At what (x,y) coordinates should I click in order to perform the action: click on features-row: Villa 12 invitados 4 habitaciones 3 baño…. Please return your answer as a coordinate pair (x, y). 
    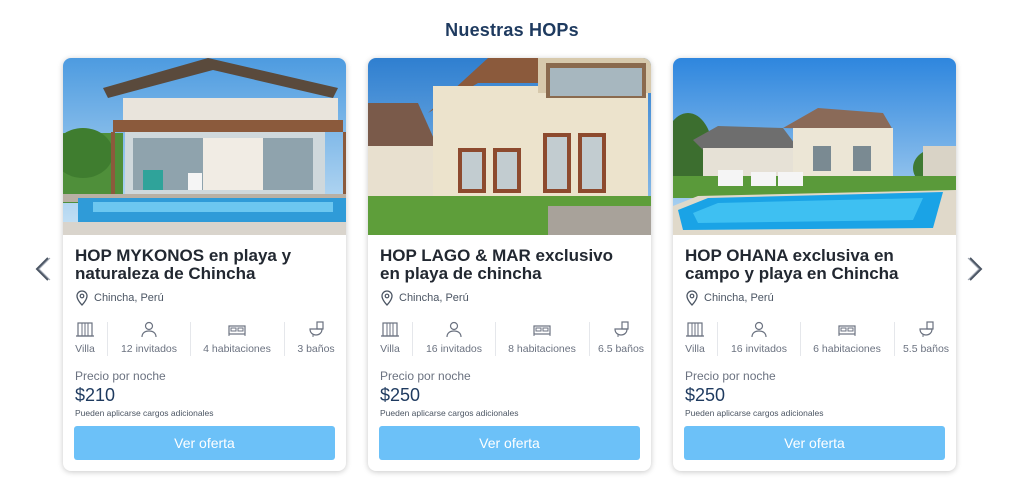
    Looking at the image, I should click on (204, 339).